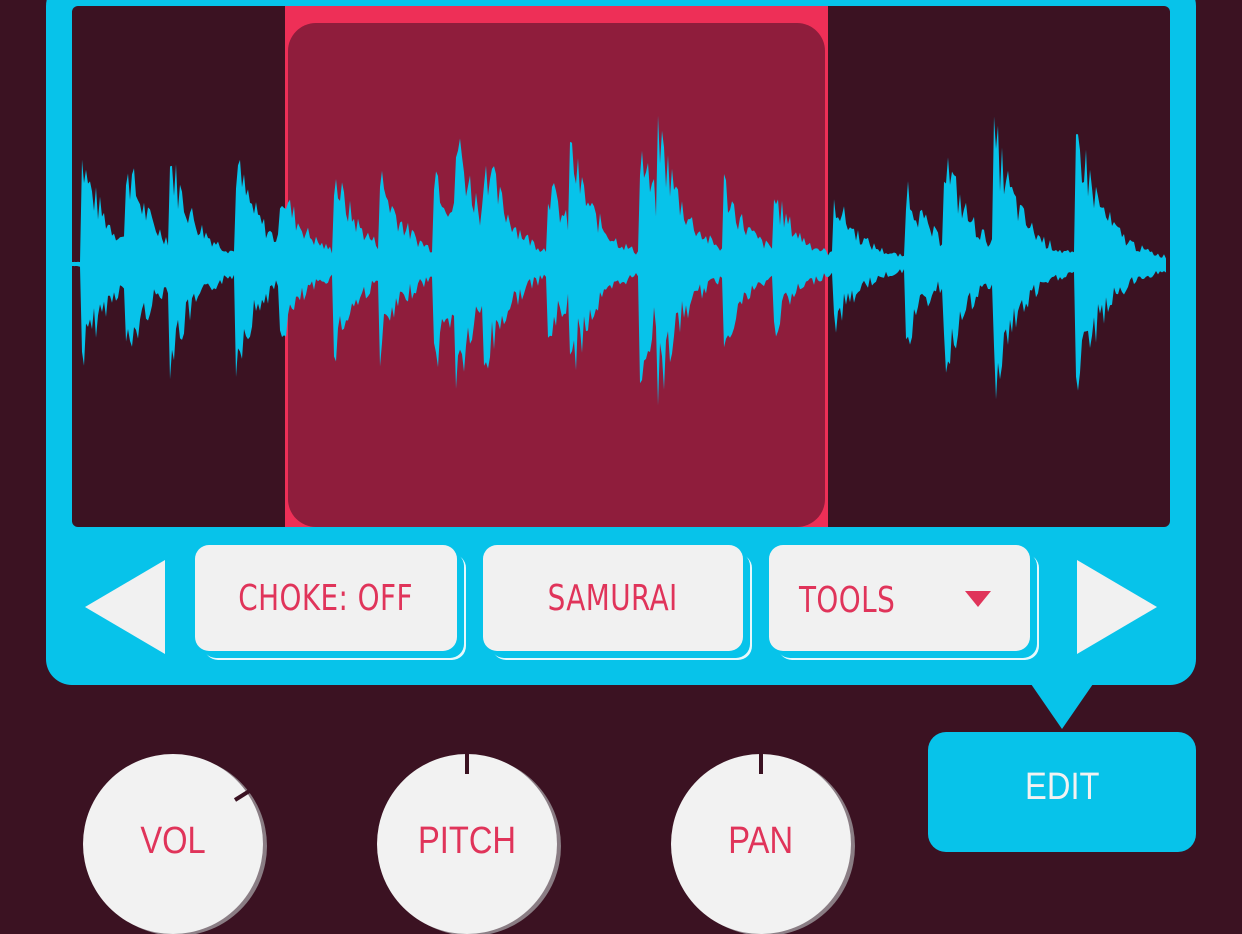 This screenshot has height=934, width=1242. What do you see at coordinates (761, 841) in the screenshot?
I see `pan-knob-label: PAN` at bounding box center [761, 841].